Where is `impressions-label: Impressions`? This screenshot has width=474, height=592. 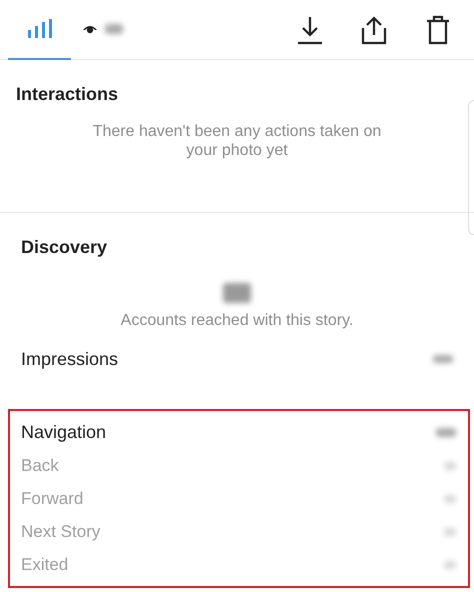 impressions-label: Impressions is located at coordinates (69, 359).